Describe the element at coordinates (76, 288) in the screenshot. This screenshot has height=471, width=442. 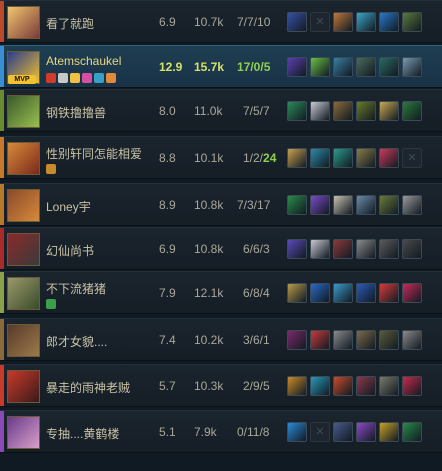
I see `player-name: 不下流猪猪` at that location.